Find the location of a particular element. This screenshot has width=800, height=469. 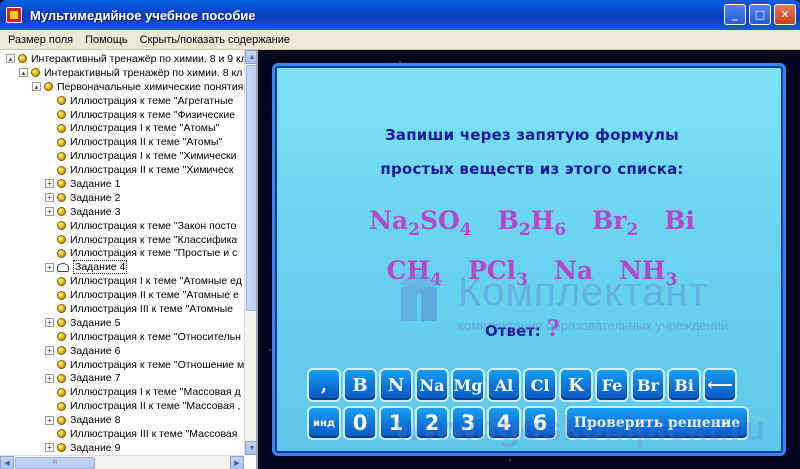

element-key: Na is located at coordinates (432, 385).